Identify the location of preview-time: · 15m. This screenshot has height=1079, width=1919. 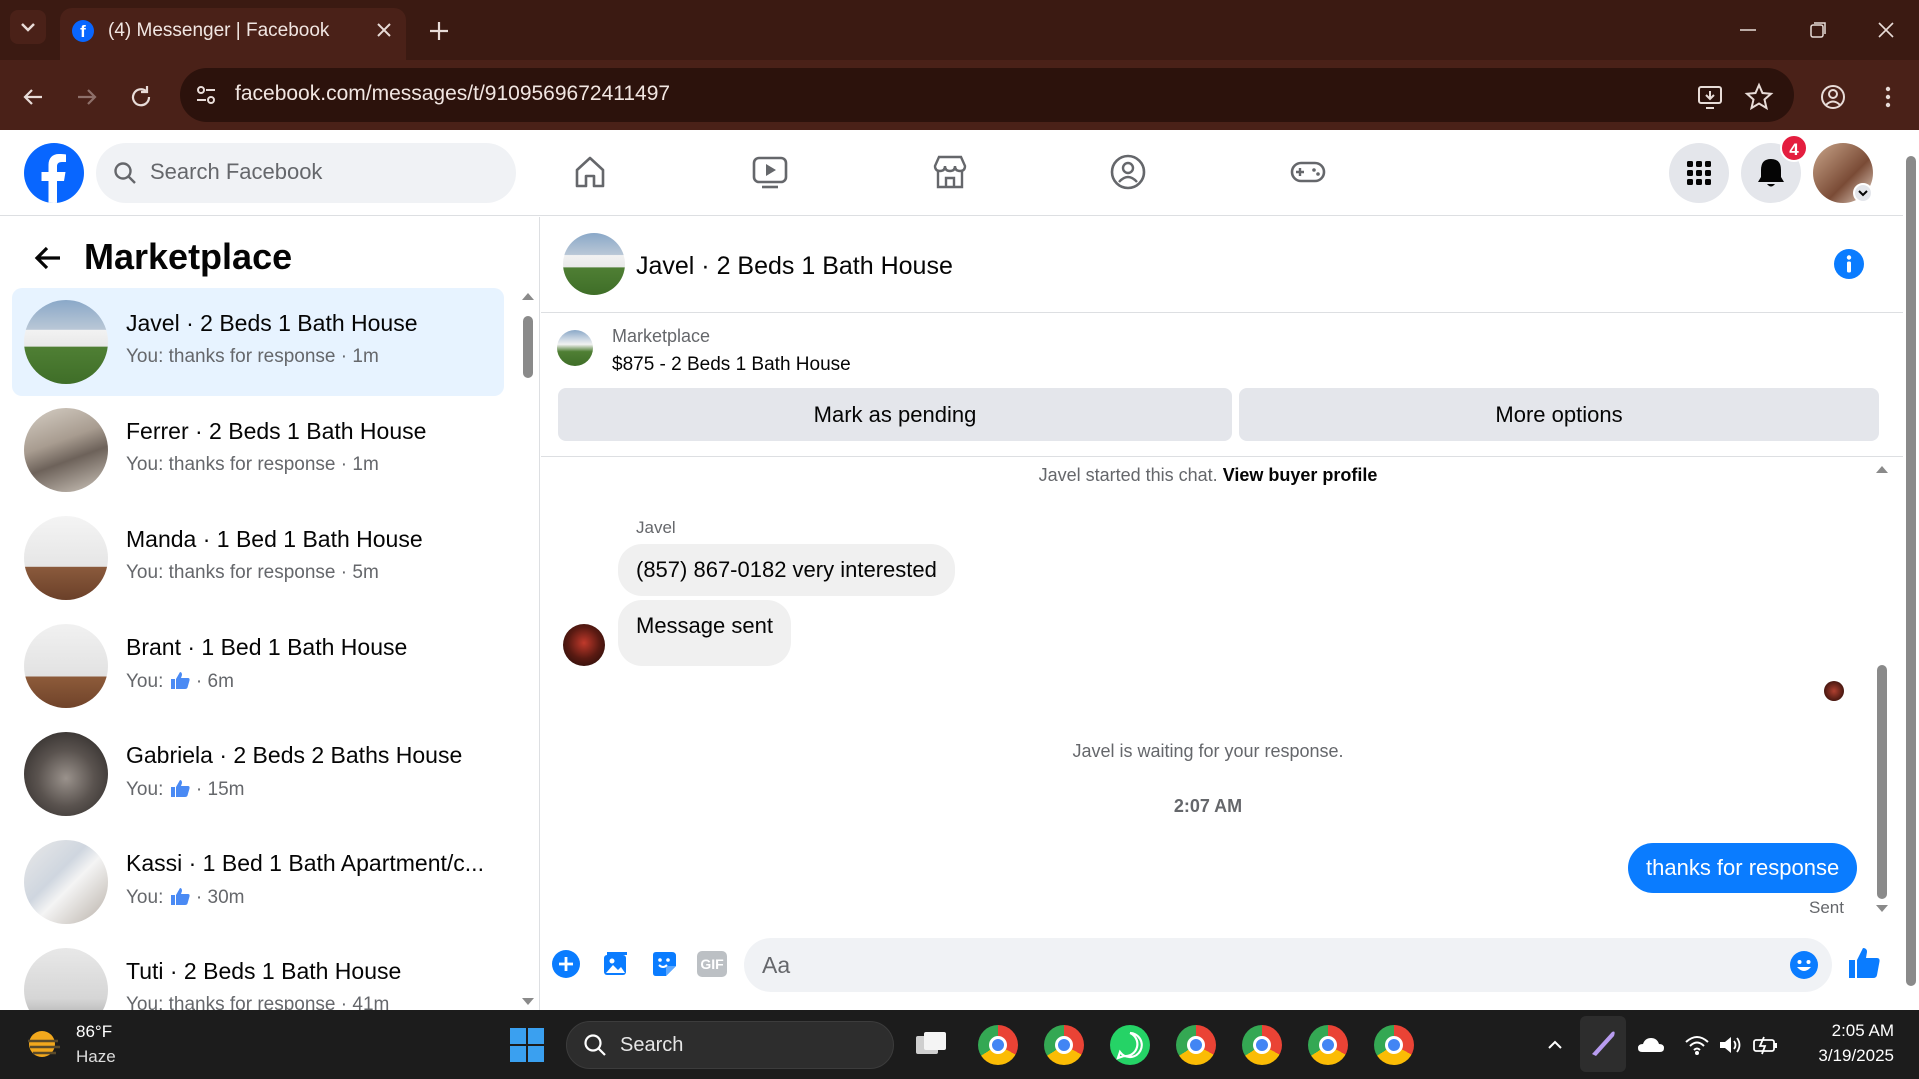
(220, 789).